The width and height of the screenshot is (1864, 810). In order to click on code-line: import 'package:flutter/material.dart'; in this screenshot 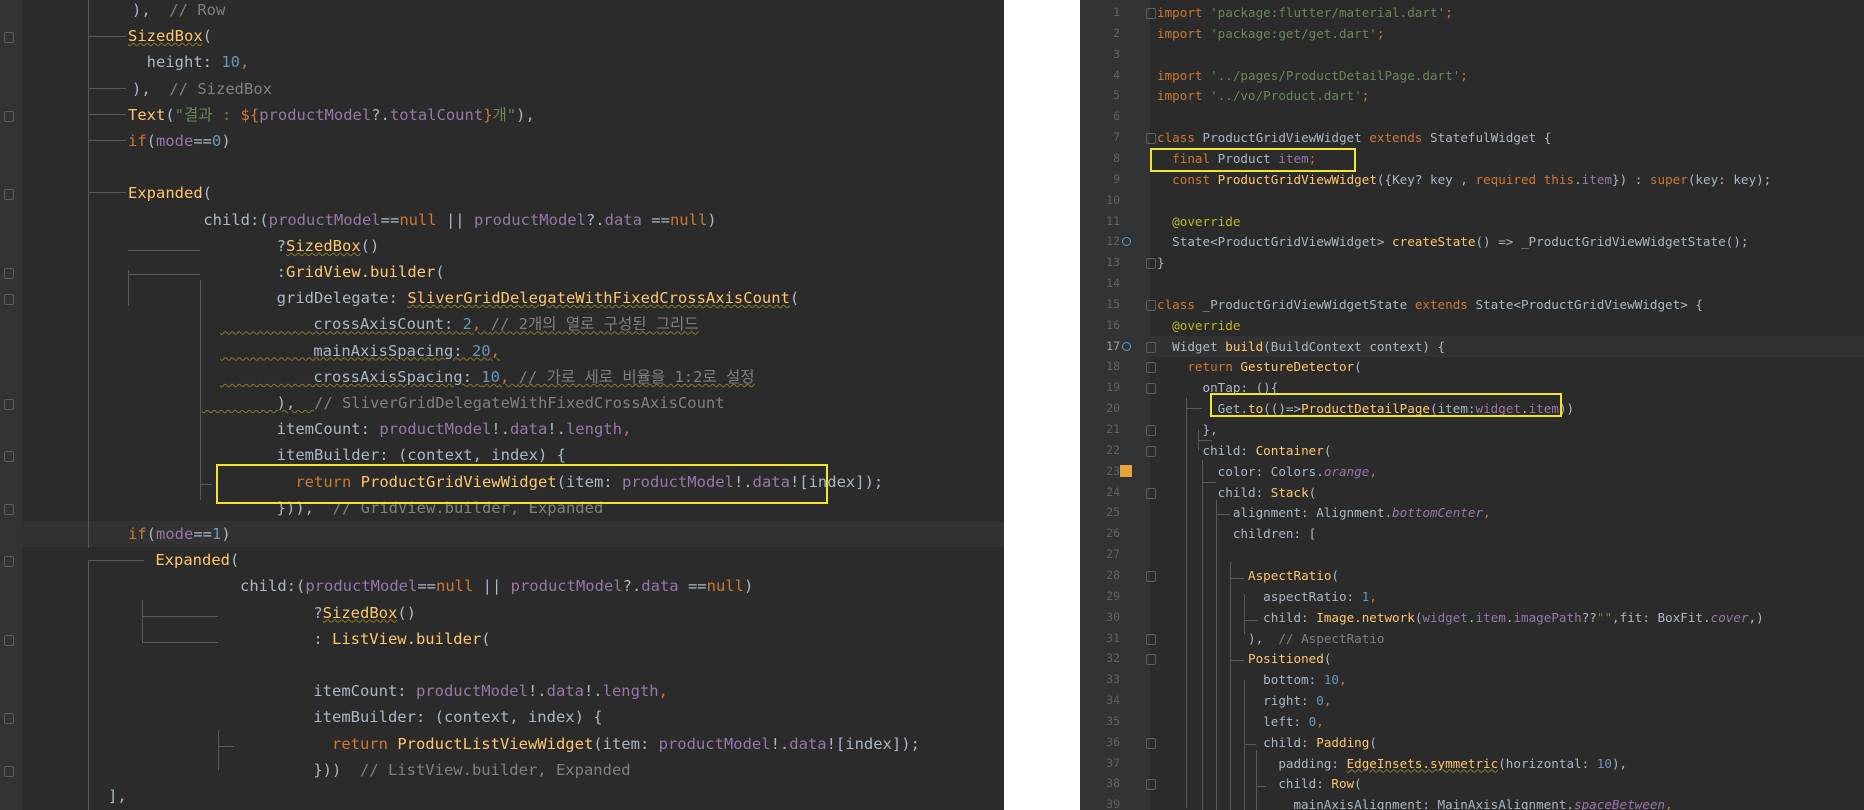, I will do `click(1305, 12)`.